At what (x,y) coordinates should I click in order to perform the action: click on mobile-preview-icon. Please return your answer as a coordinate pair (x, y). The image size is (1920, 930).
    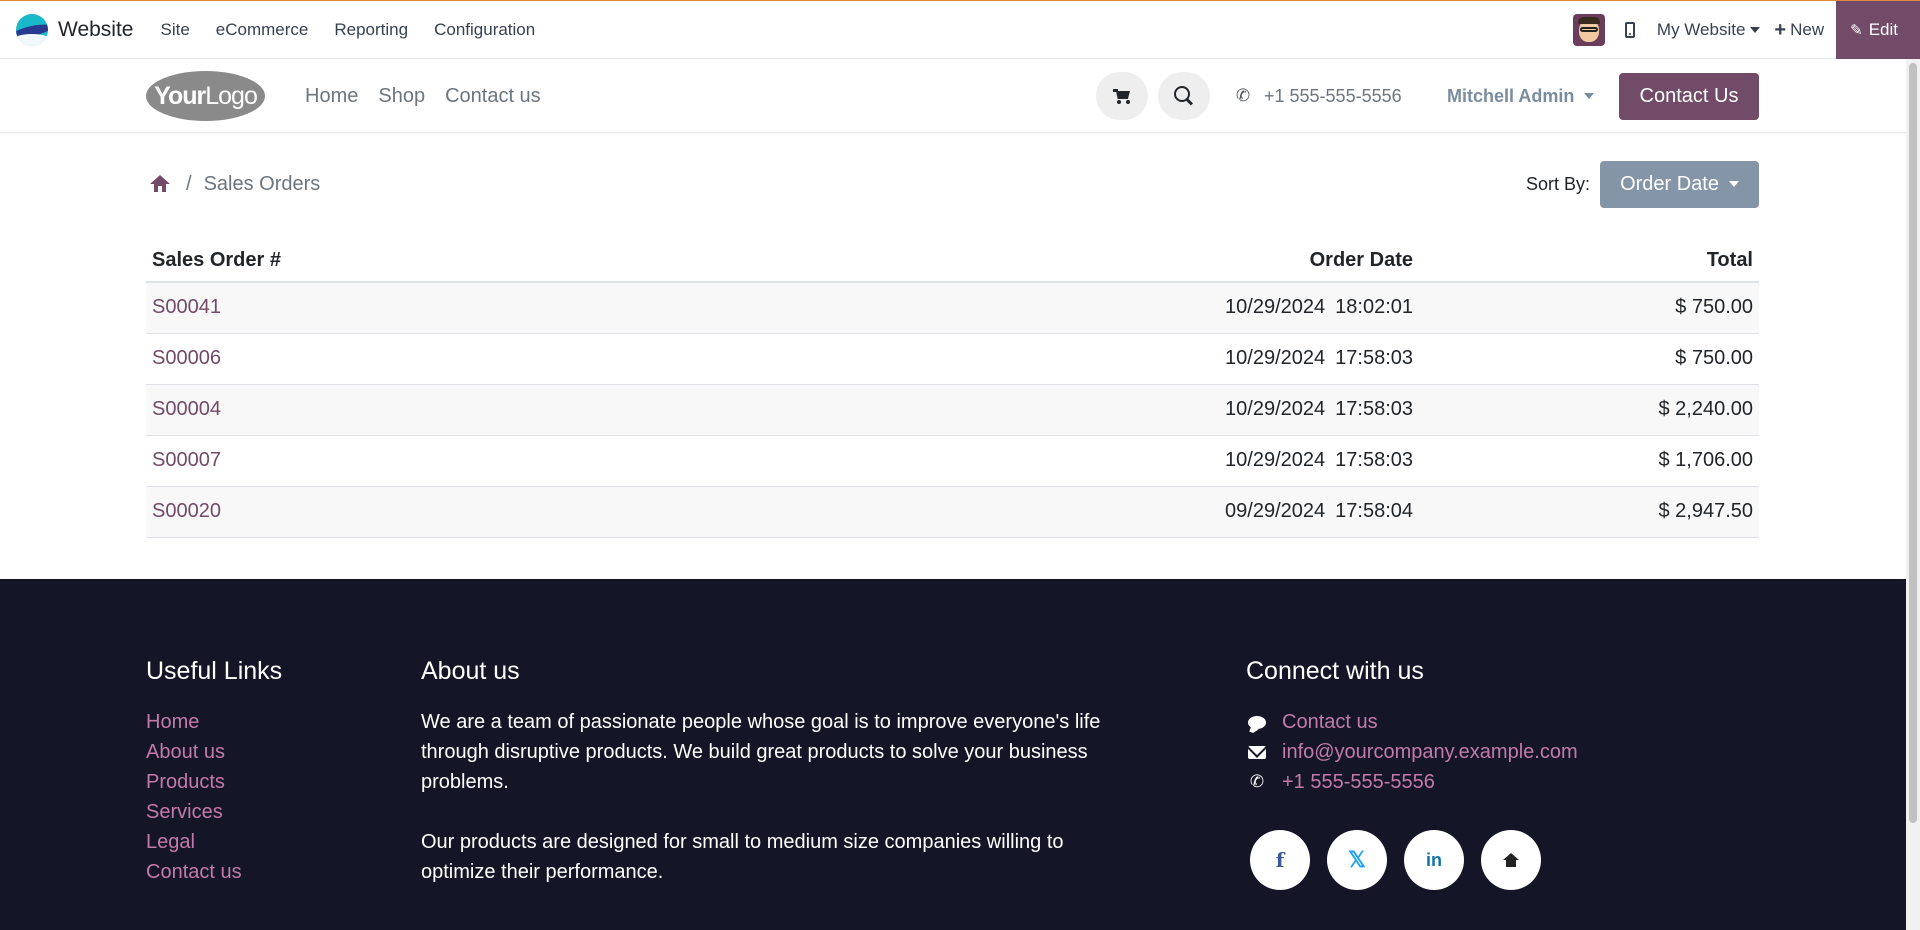
    Looking at the image, I should click on (1629, 30).